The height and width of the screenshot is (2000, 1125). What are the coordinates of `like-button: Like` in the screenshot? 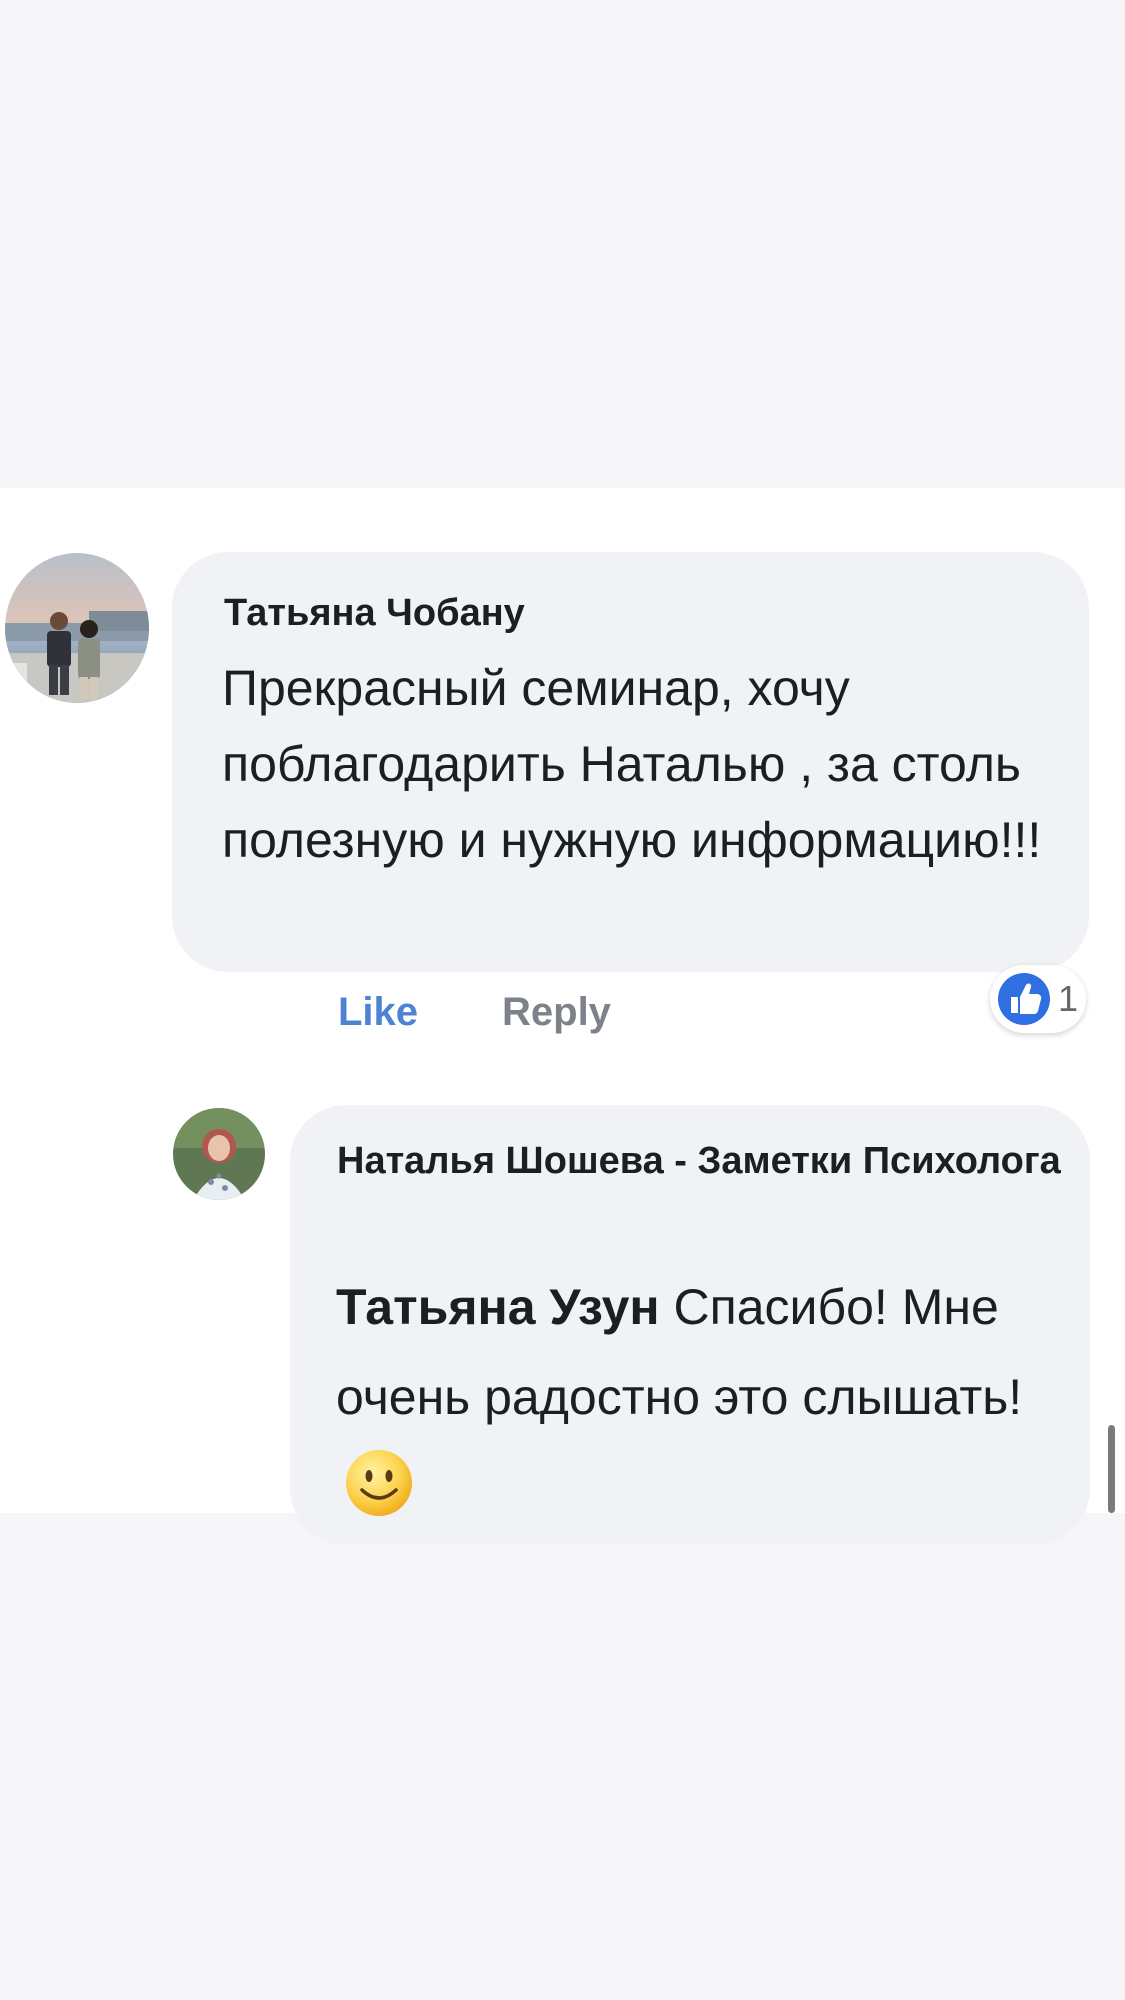 It's located at (378, 1012).